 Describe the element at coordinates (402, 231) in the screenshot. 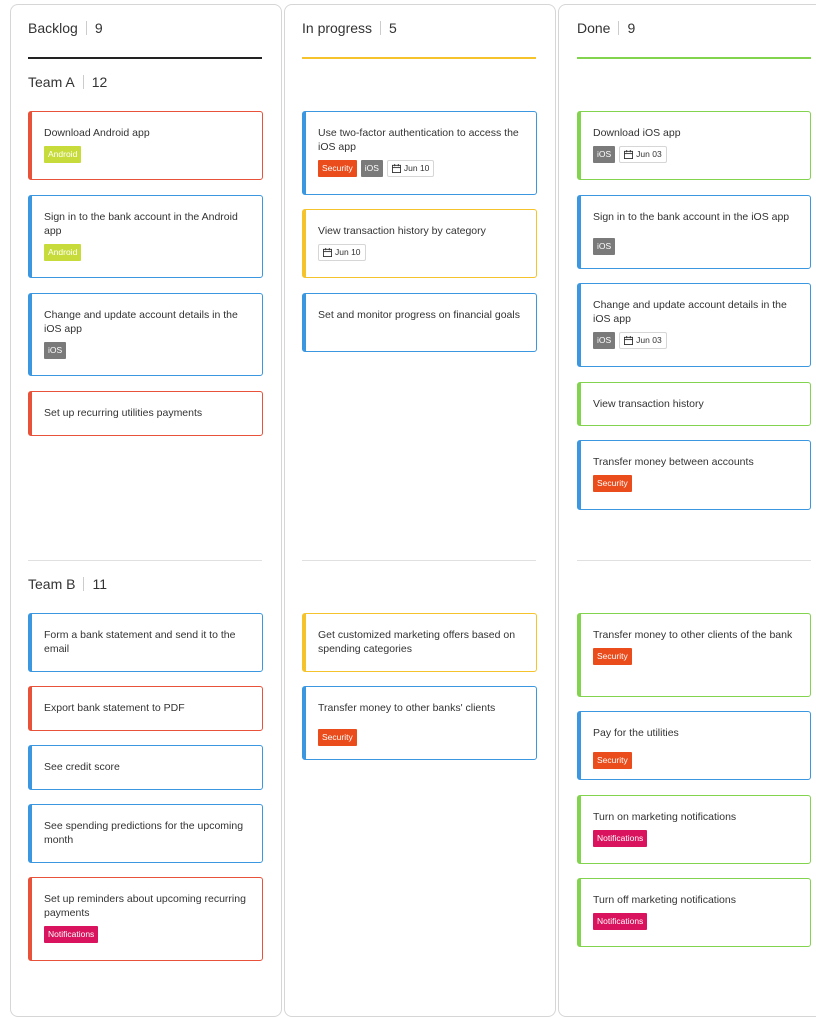

I see `task-title: View transaction history by category` at that location.